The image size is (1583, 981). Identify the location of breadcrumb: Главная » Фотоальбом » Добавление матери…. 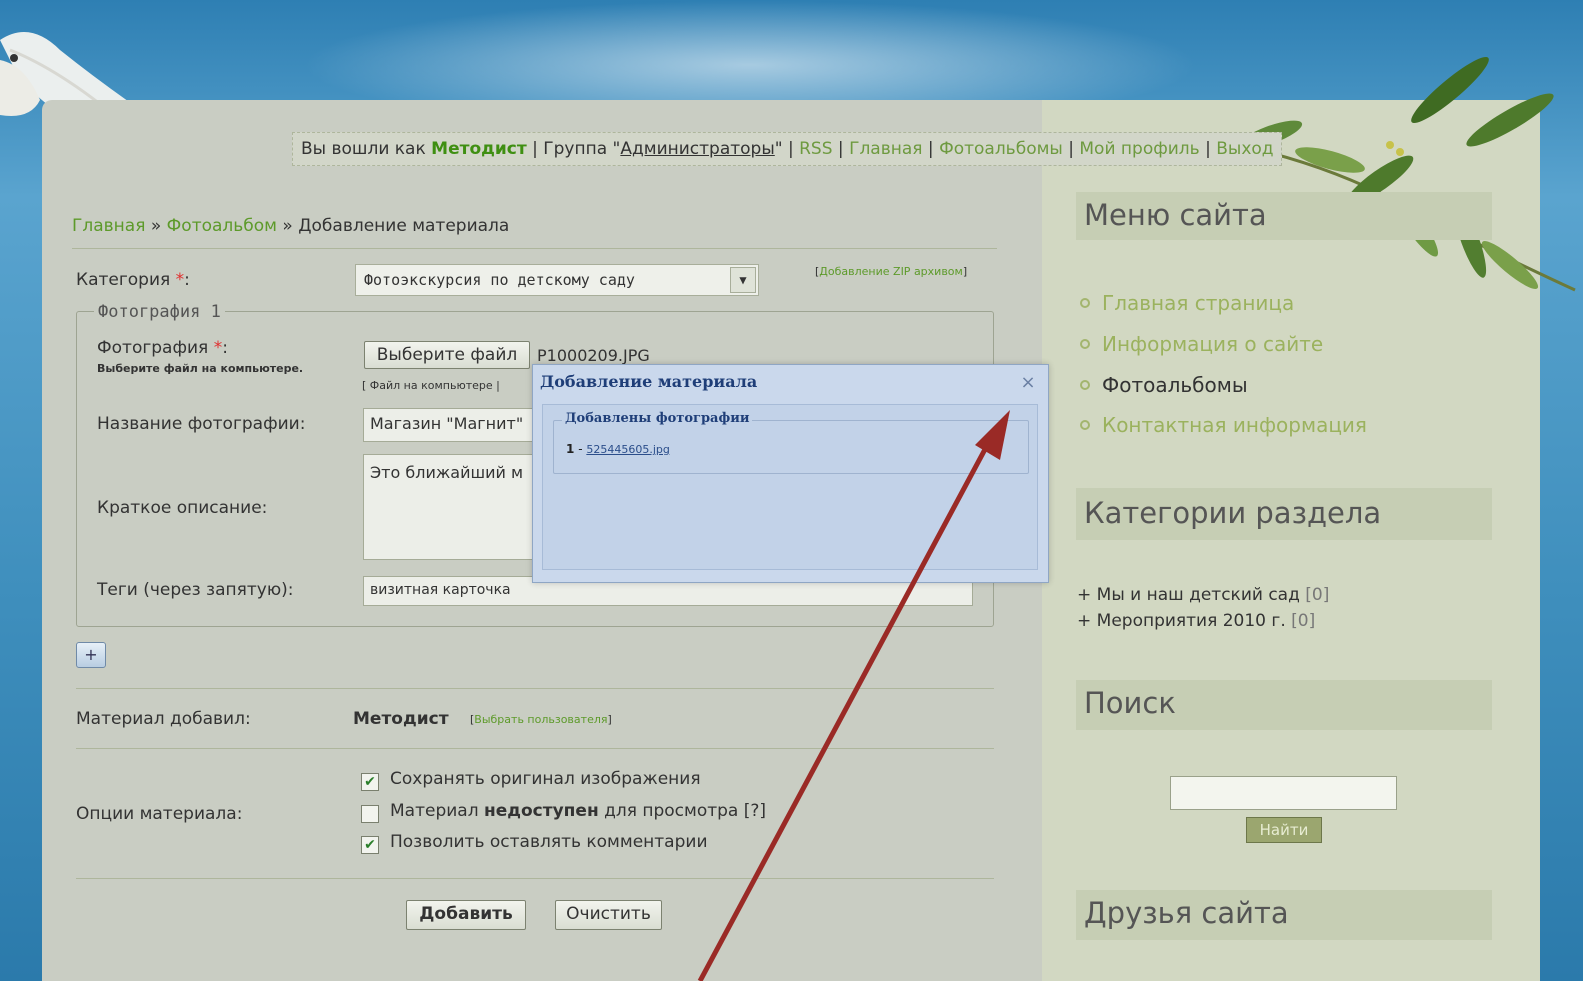
(290, 226).